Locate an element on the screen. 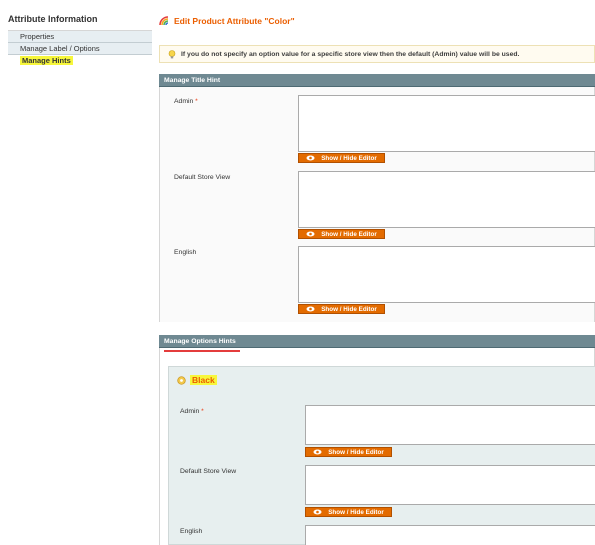  admin-hint-editor is located at coordinates (446, 123).